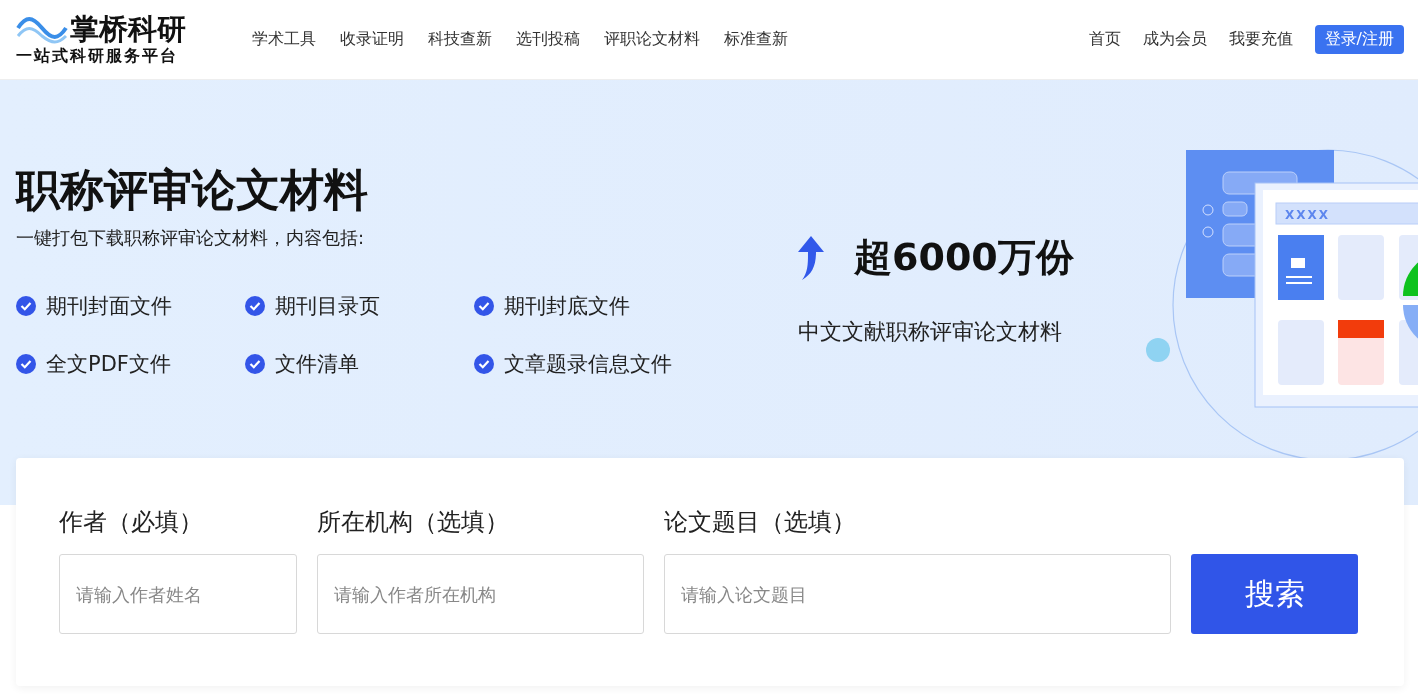 The width and height of the screenshot is (1418, 695). I want to click on login-button: 登录/注册, so click(1359, 39).